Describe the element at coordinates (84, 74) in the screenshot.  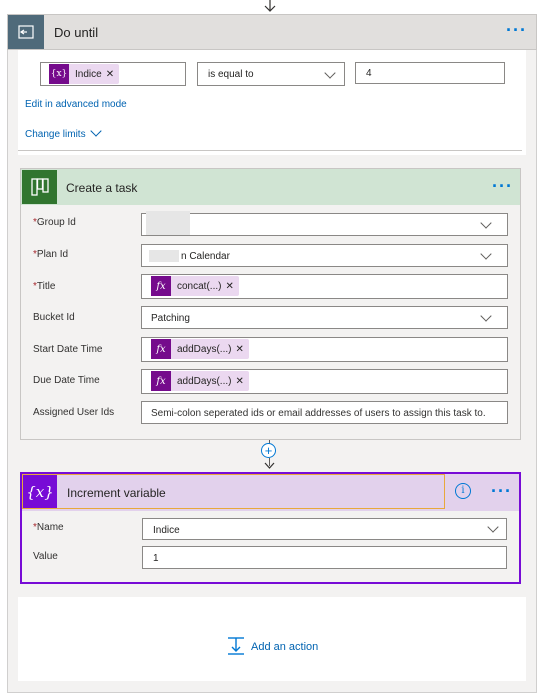
I see `indice-token: {x} Indice ✕` at that location.